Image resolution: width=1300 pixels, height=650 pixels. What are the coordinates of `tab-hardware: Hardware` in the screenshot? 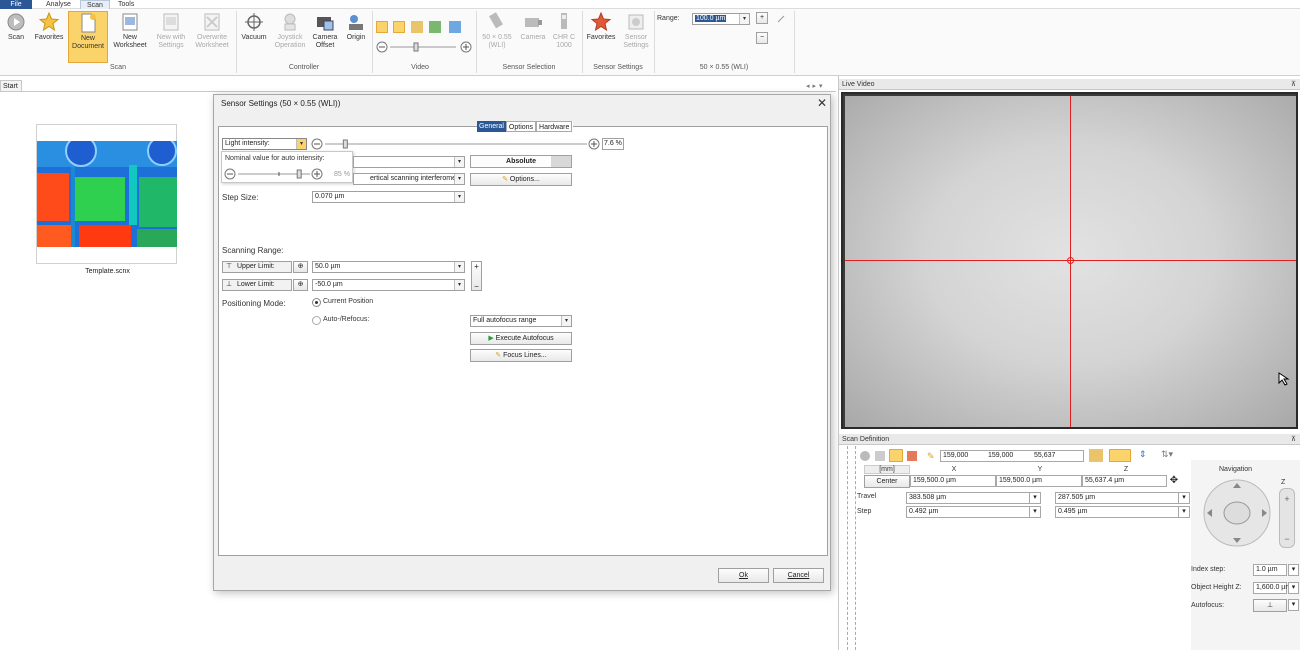 It's located at (554, 126).